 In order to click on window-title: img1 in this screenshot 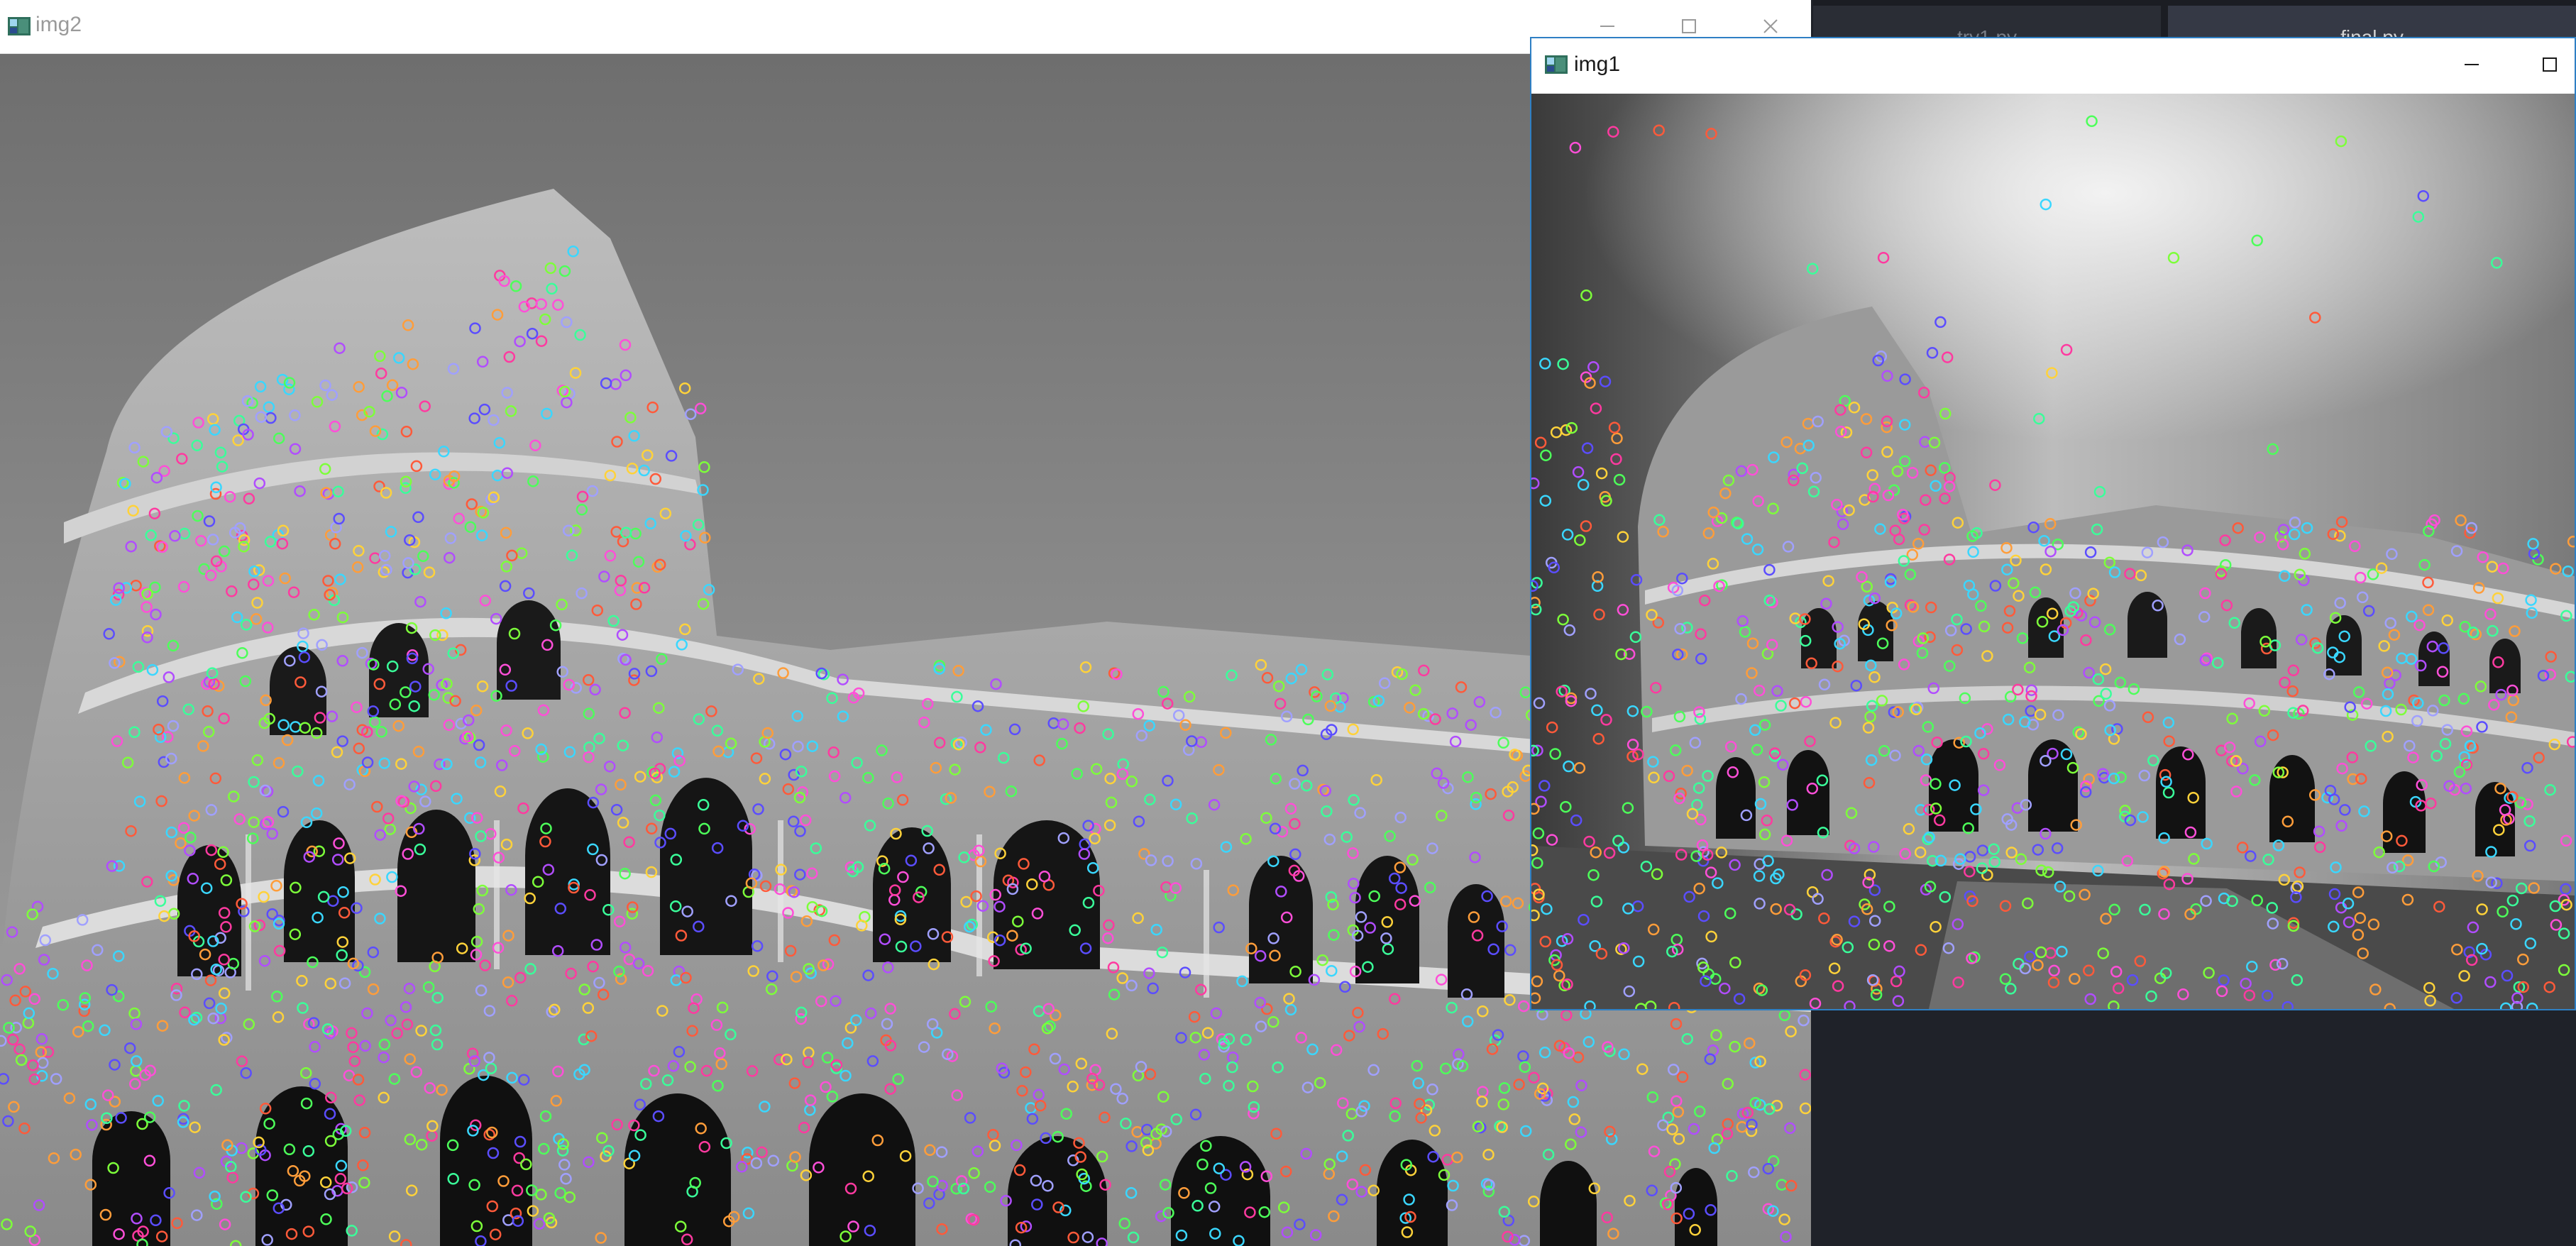, I will do `click(1597, 64)`.